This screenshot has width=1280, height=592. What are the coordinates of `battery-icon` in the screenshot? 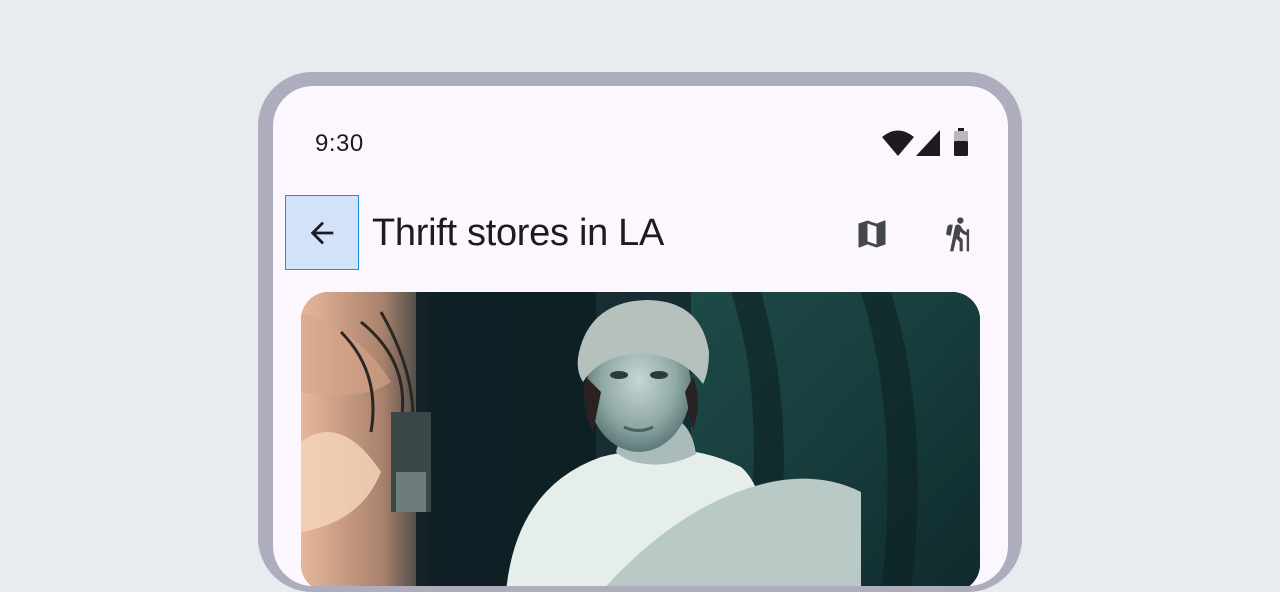 It's located at (961, 142).